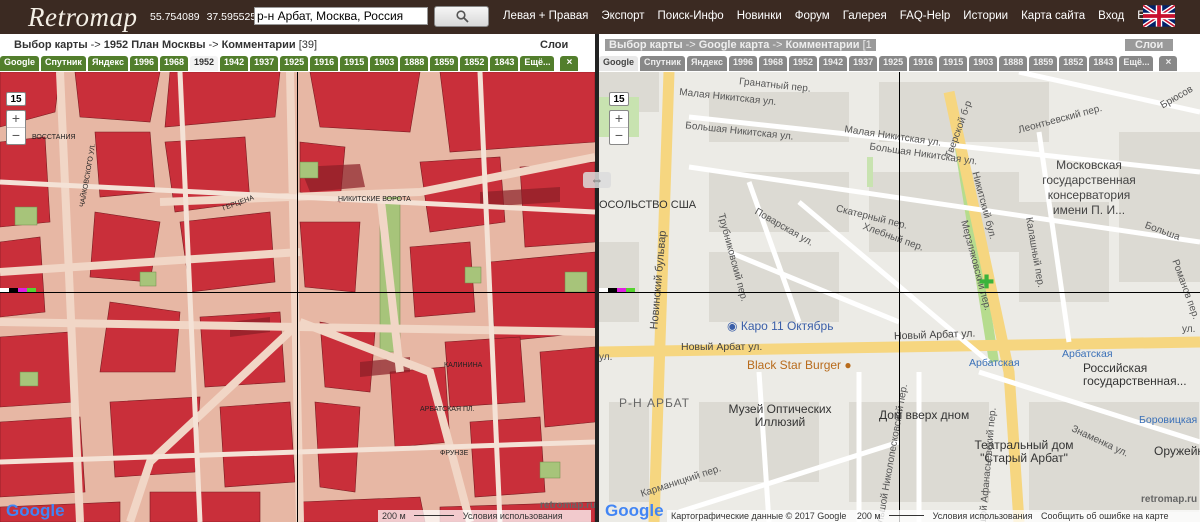 The image size is (1200, 522). What do you see at coordinates (259, 45) in the screenshot?
I see `crumb-comments: Комментарии` at bounding box center [259, 45].